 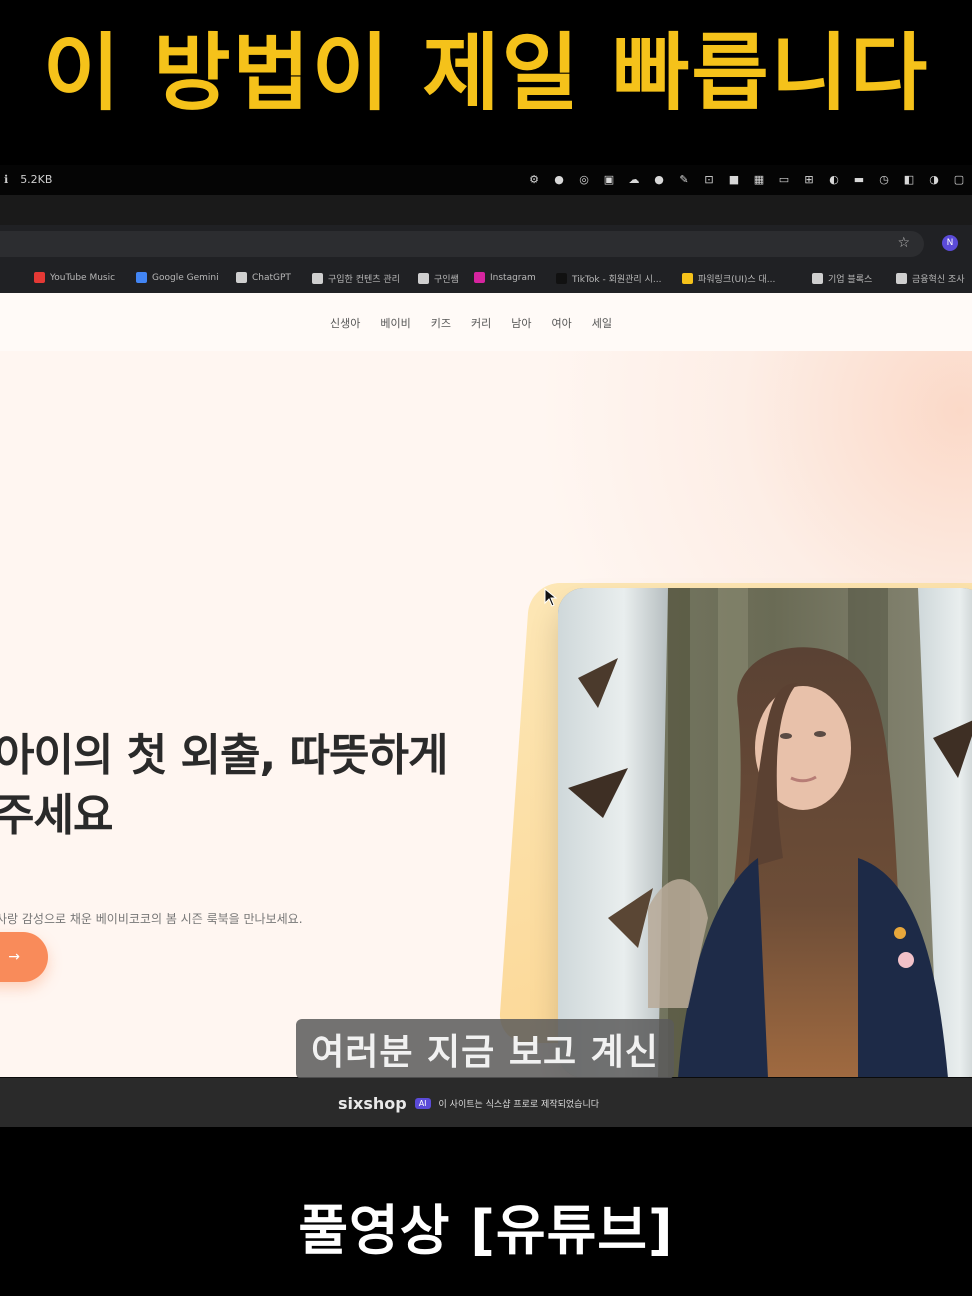 I want to click on site-navigation: 신생아 베이비 키즈 커리 남아 여아 세일, so click(x=486, y=322).